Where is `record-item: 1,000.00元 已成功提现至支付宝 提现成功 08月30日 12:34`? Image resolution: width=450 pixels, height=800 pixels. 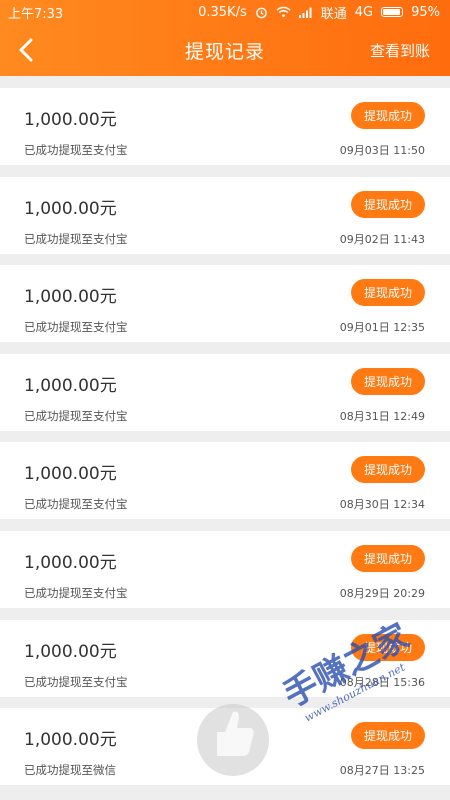
record-item: 1,000.00元 已成功提现至支付宝 提现成功 08月30日 12:34 is located at coordinates (225, 481).